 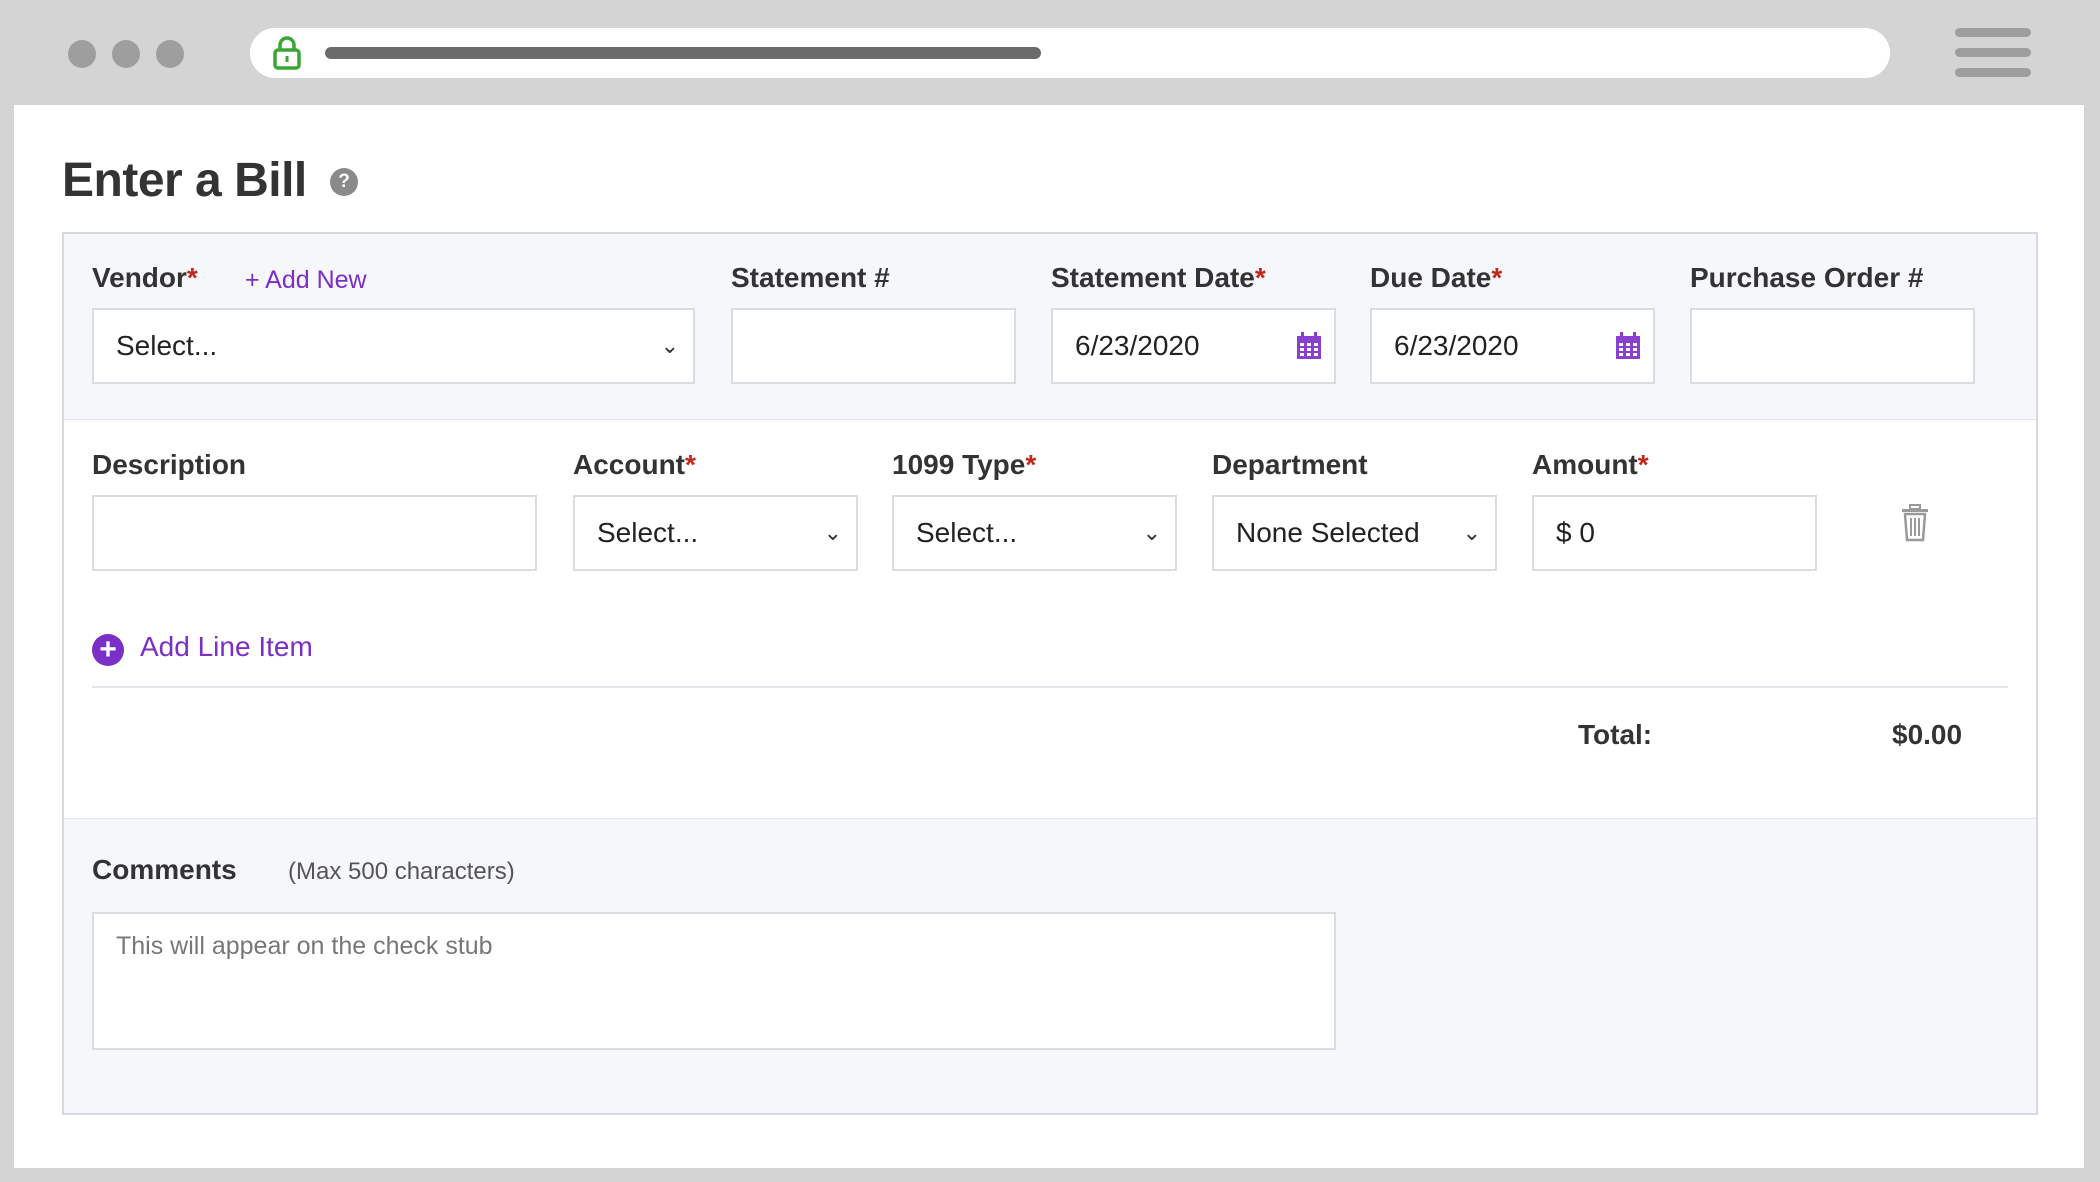 I want to click on purchase-order-label: Purchase Order #, so click(x=1807, y=277).